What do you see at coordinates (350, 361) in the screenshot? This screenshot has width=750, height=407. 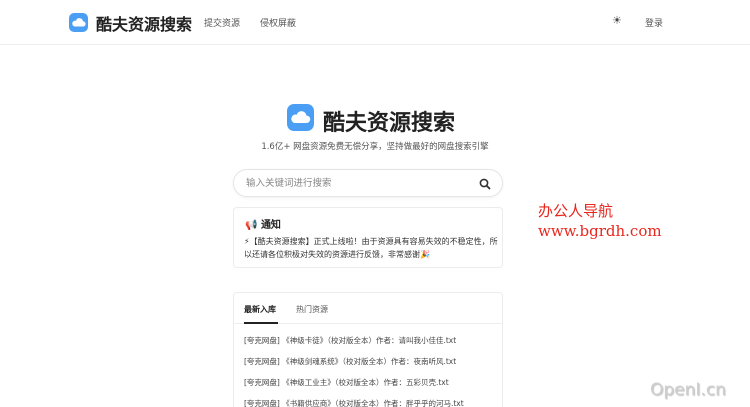 I see `list-item: [夸克网盘] 《神级剑魂系统》（校对版全本）作者：夜南听风.txt` at bounding box center [350, 361].